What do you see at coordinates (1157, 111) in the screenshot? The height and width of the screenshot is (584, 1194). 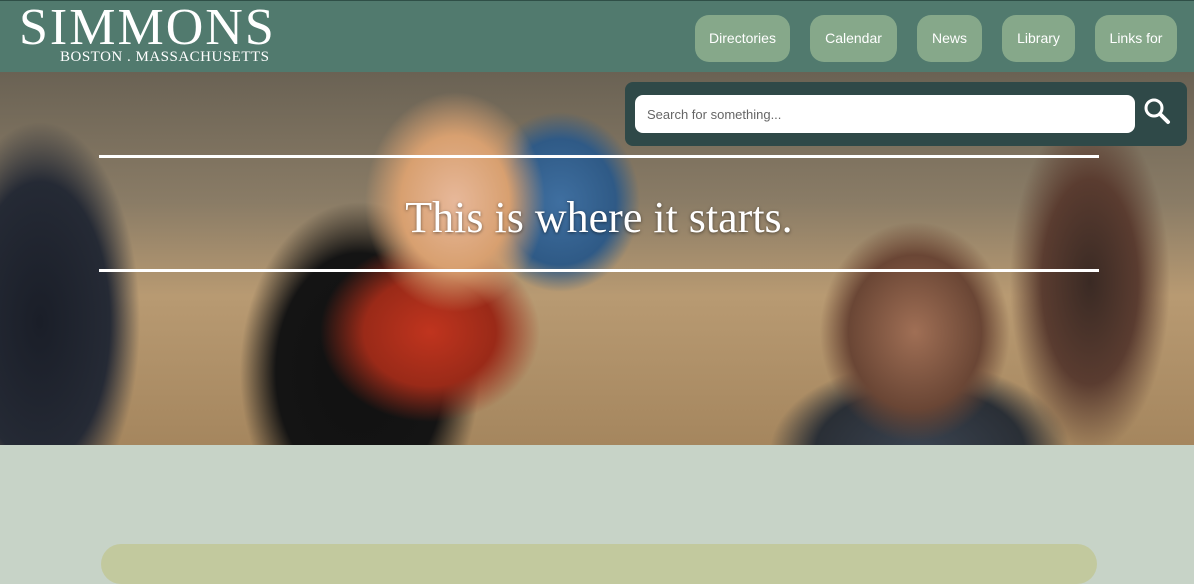 I see `search-icon` at bounding box center [1157, 111].